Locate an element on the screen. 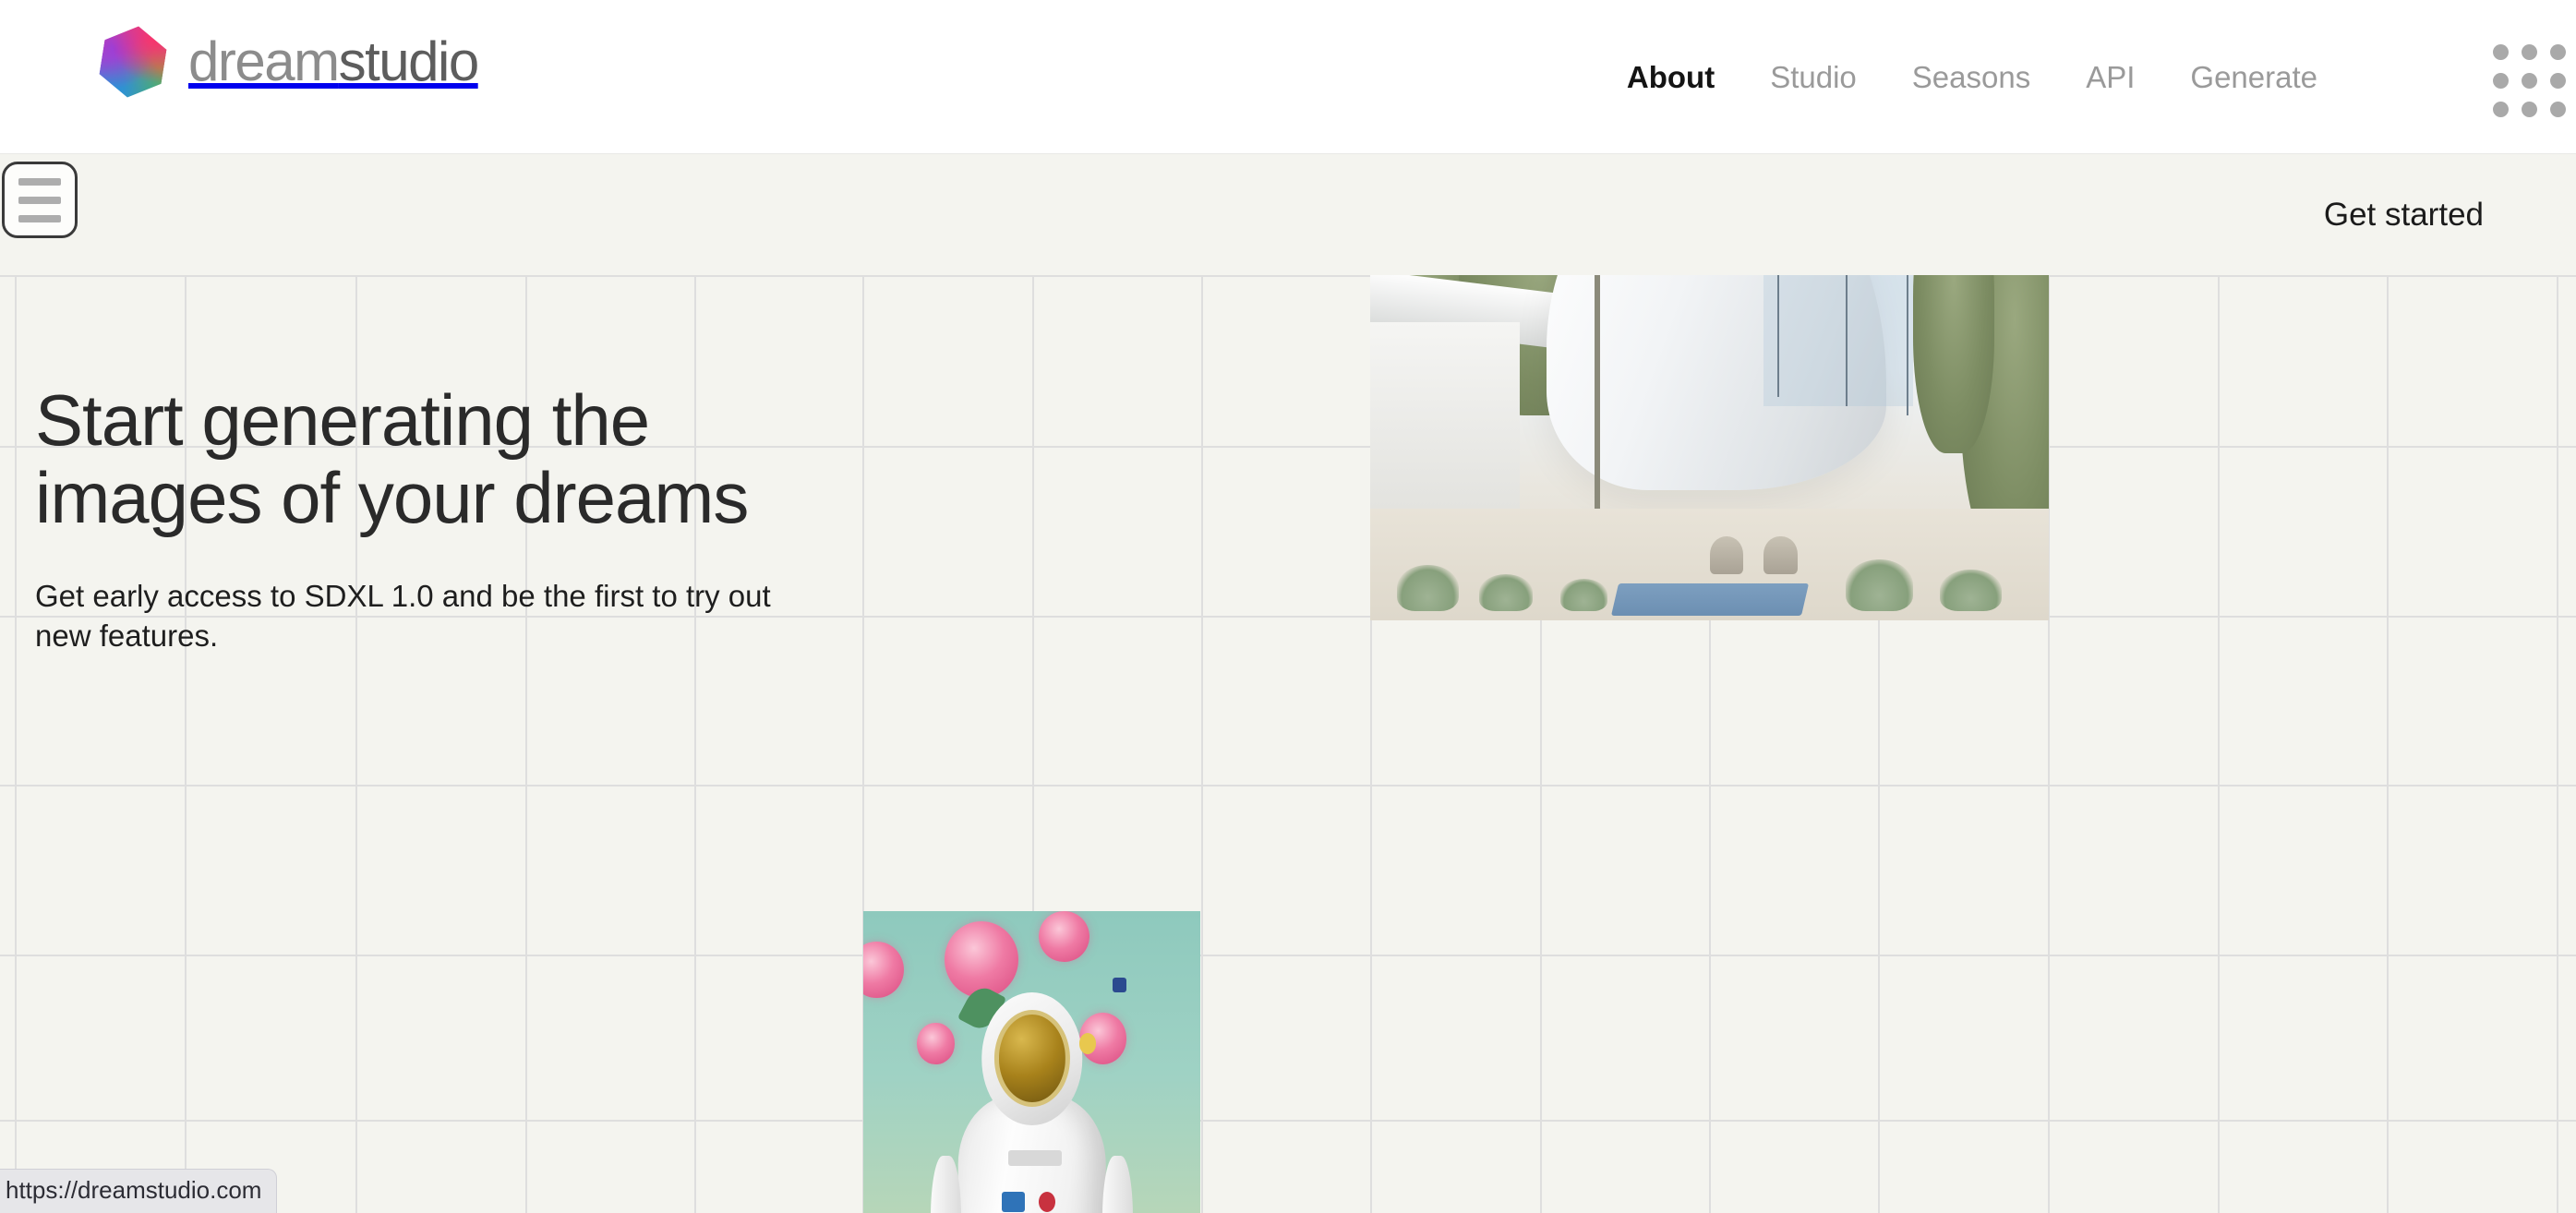  nav-item-seasons: Seasons is located at coordinates (1971, 77).